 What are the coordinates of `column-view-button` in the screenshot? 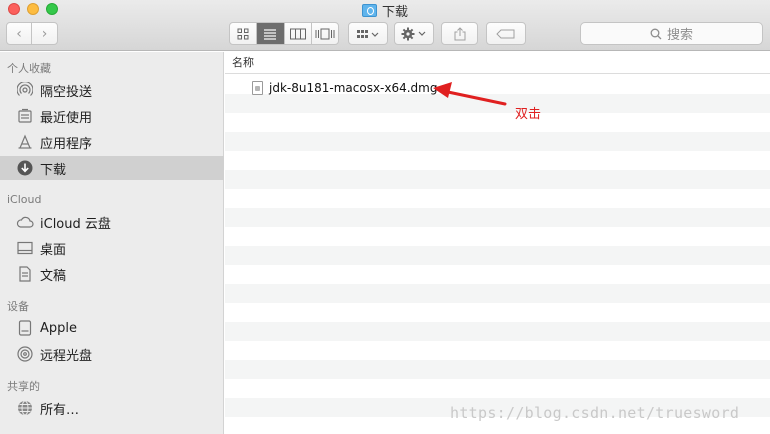 It's located at (298, 33).